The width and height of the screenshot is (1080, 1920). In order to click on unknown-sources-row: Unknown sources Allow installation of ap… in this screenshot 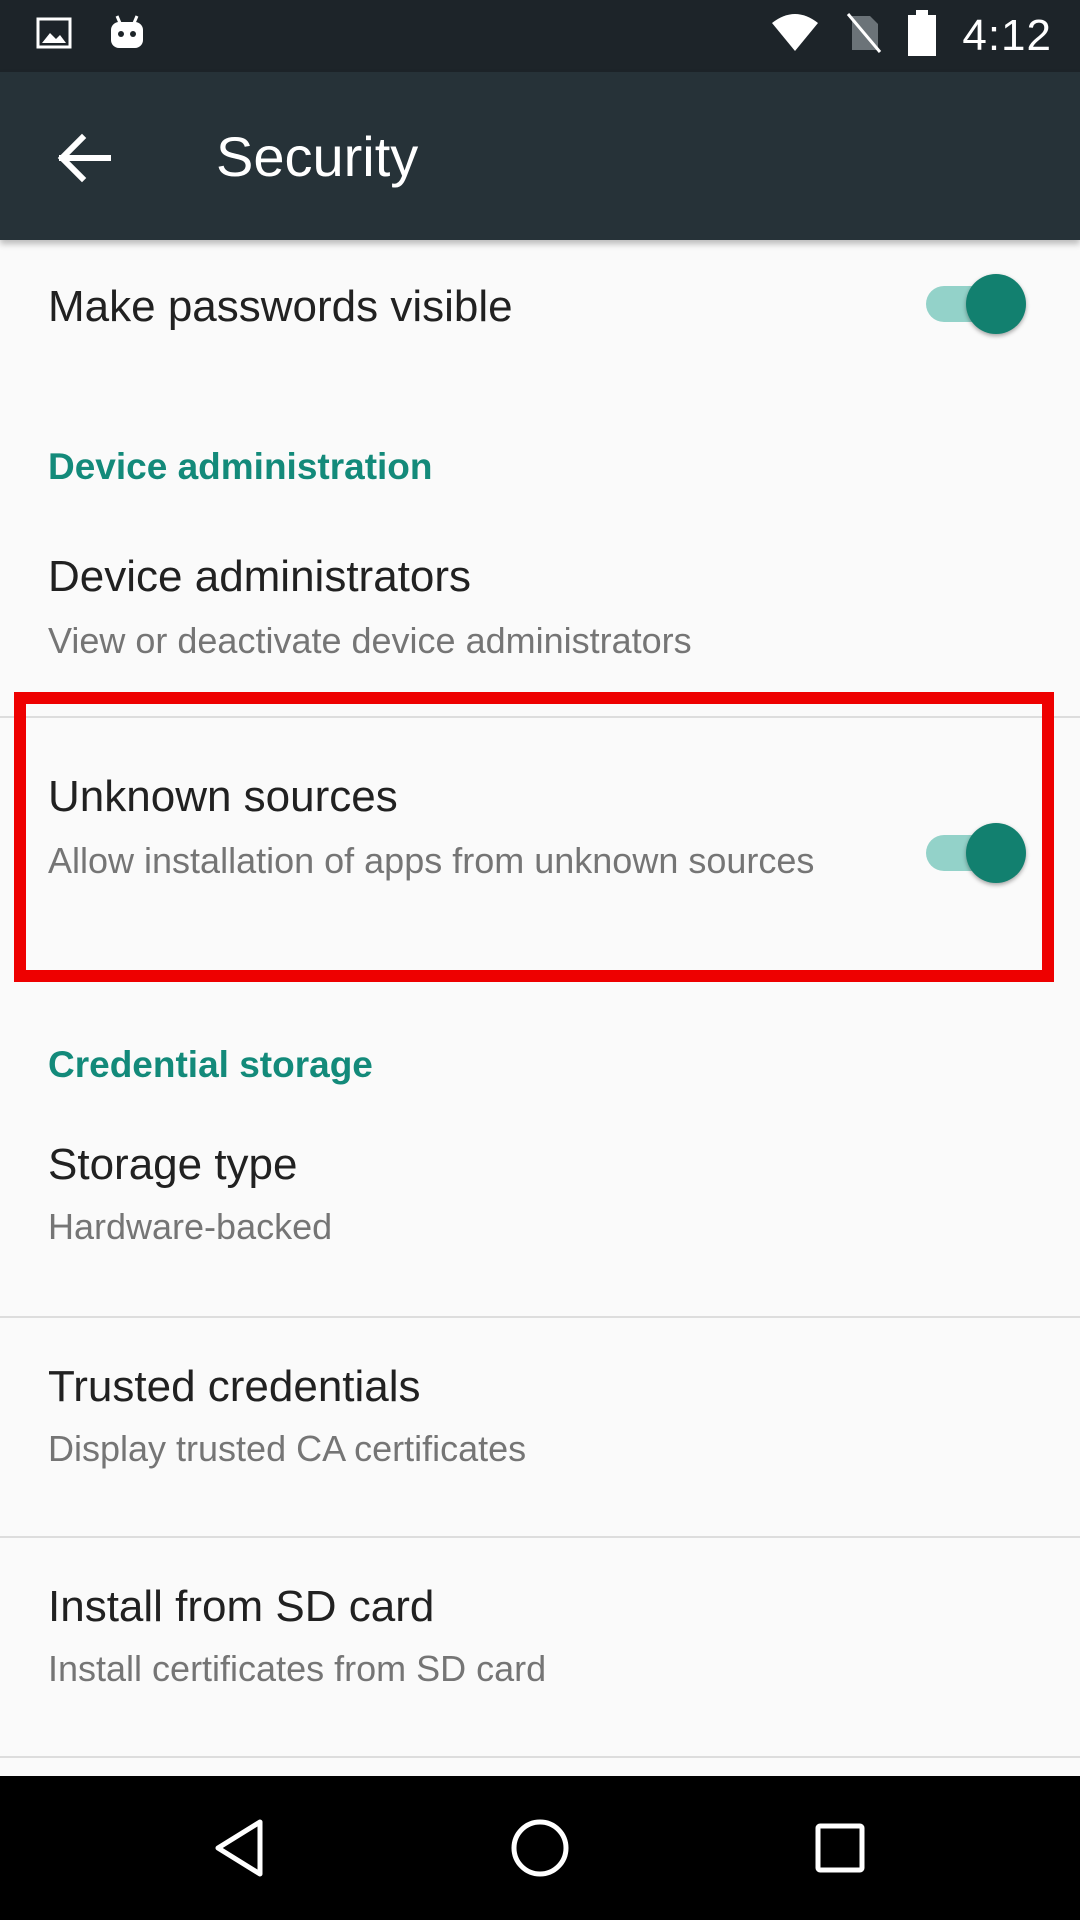, I will do `click(540, 848)`.